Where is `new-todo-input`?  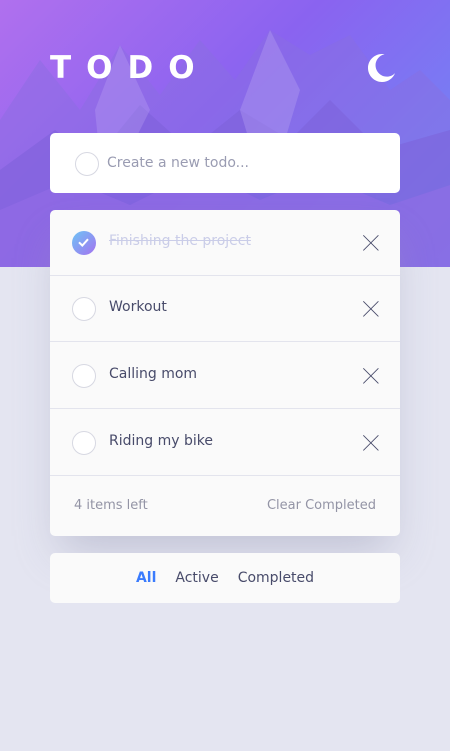
new-todo-input is located at coordinates (242, 163).